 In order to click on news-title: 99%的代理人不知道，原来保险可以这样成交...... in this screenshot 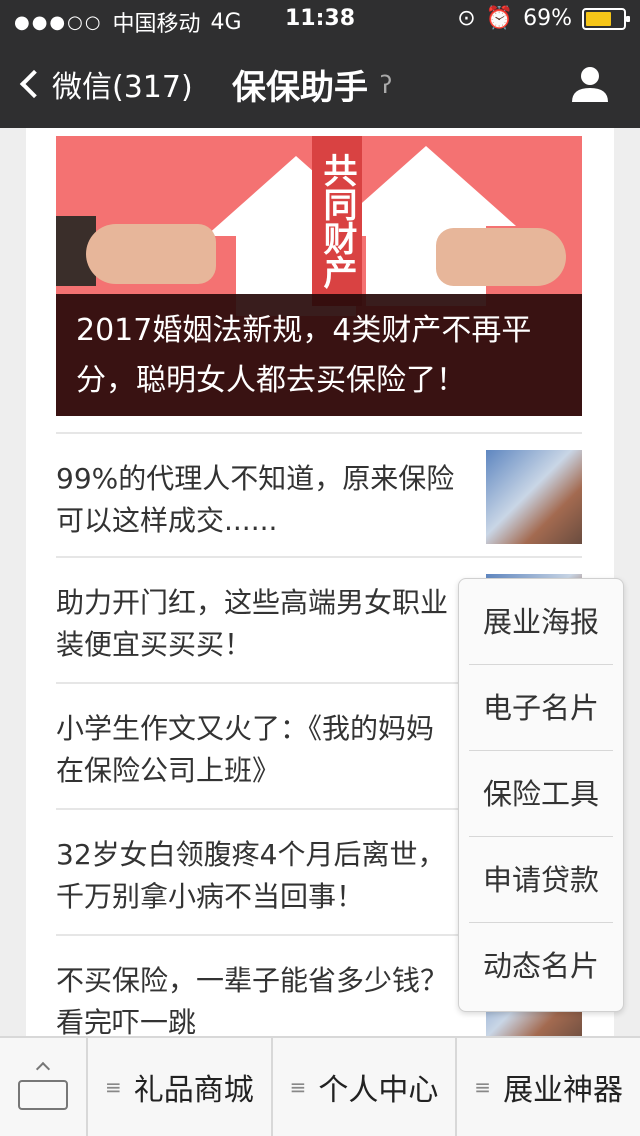, I will do `click(255, 499)`.